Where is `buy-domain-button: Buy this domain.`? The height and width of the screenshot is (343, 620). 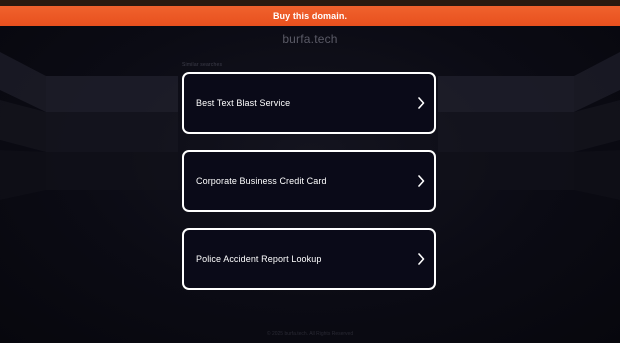 buy-domain-button: Buy this domain. is located at coordinates (310, 16).